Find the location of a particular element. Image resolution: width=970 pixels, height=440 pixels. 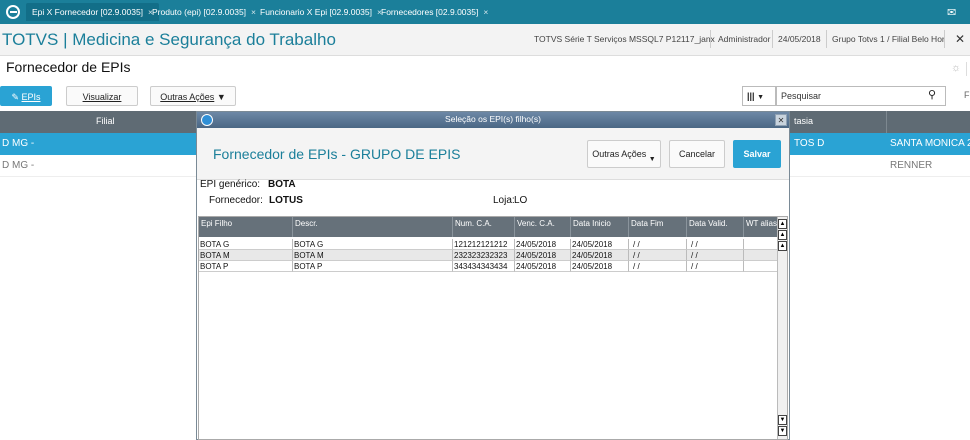

column-header-filial: Filial is located at coordinates (105, 121).